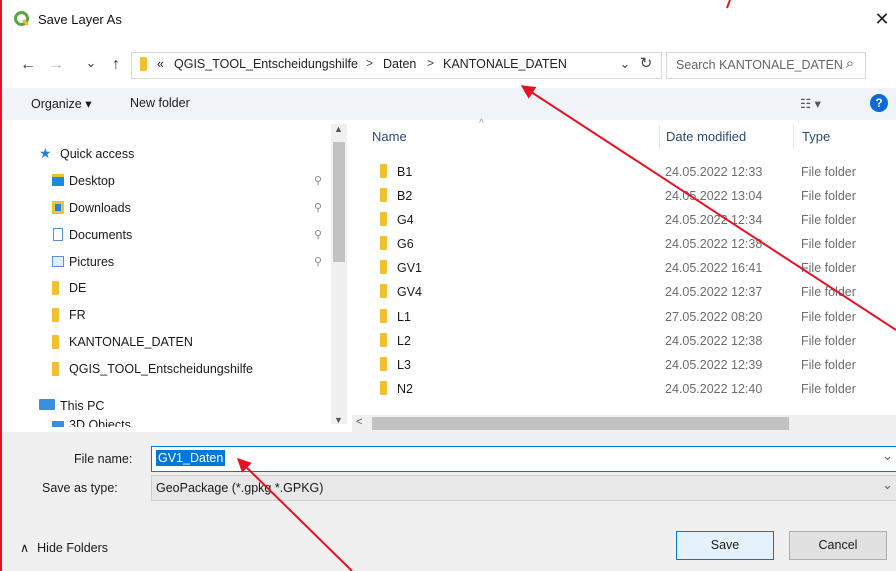  What do you see at coordinates (714, 292) in the screenshot?
I see `file-row-date: 24.05.2022 12:37` at bounding box center [714, 292].